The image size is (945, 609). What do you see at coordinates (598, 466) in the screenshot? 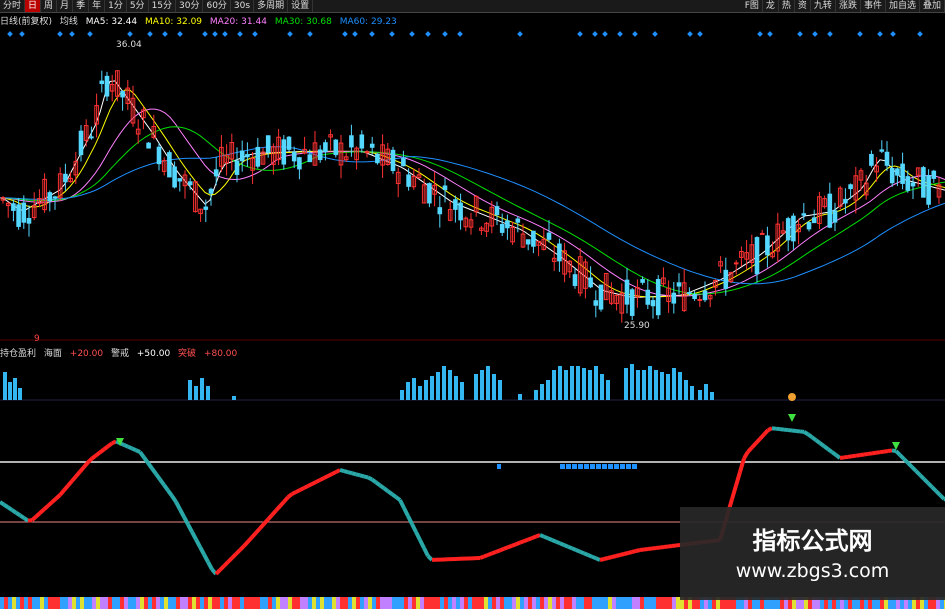
I see `osc-marker` at bounding box center [598, 466].